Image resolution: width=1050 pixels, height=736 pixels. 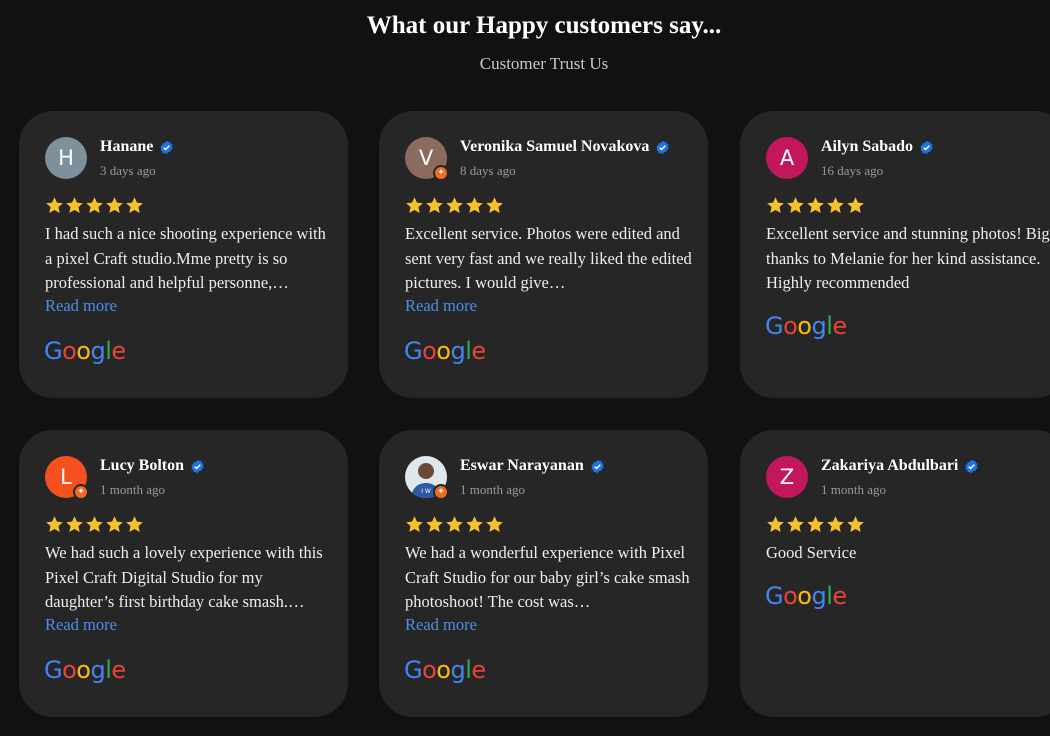 I want to click on avatar-letter: H, so click(x=66, y=157).